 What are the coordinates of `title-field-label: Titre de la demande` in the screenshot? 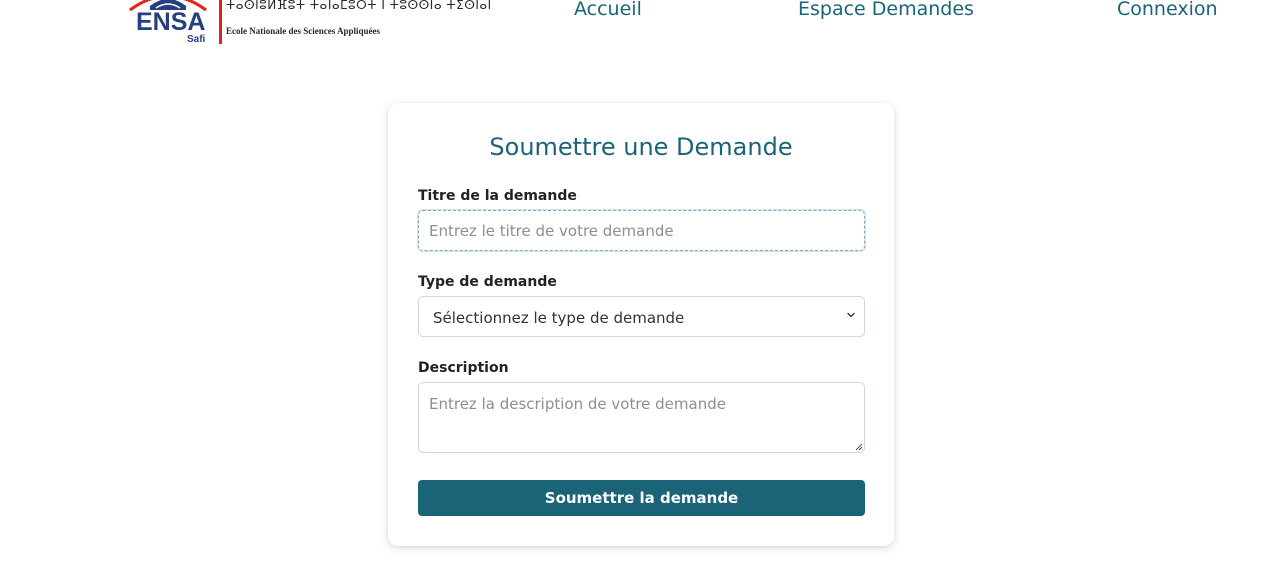 It's located at (497, 196).